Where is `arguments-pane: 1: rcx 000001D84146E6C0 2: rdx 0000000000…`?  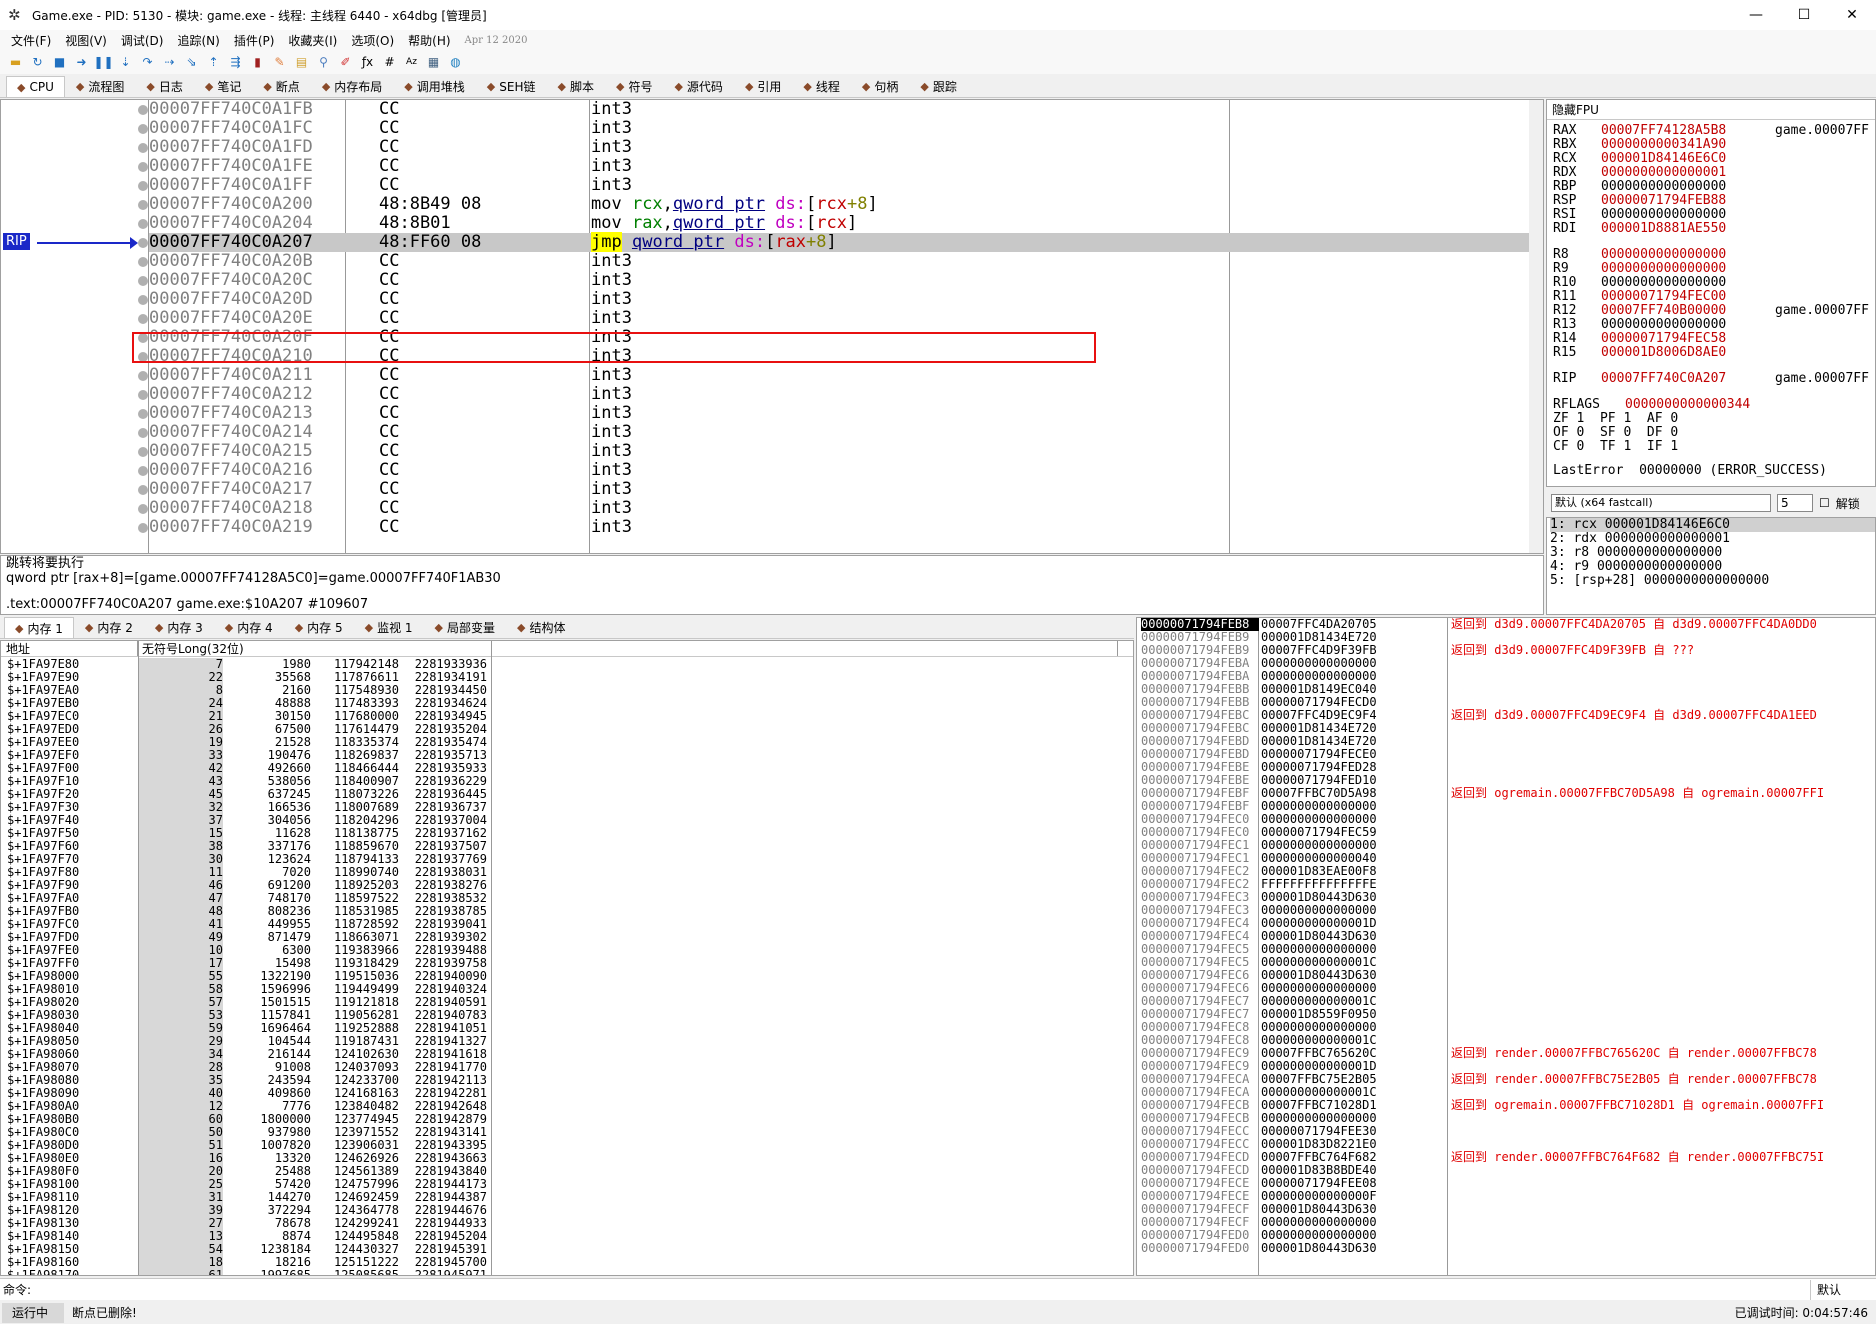
arguments-pane: 1: rcx 000001D84146E6C0 2: rdx 0000000000… is located at coordinates (1711, 566).